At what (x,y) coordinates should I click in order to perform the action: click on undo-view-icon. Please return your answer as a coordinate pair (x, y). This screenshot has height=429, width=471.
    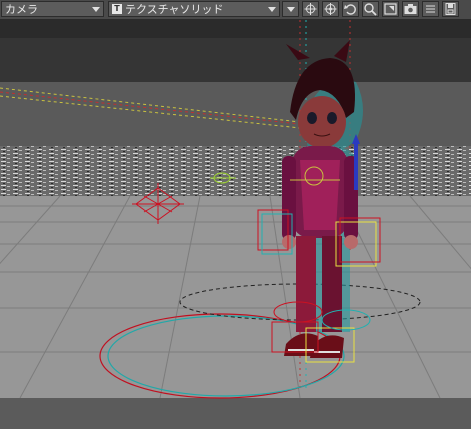
    Looking at the image, I should click on (350, 9).